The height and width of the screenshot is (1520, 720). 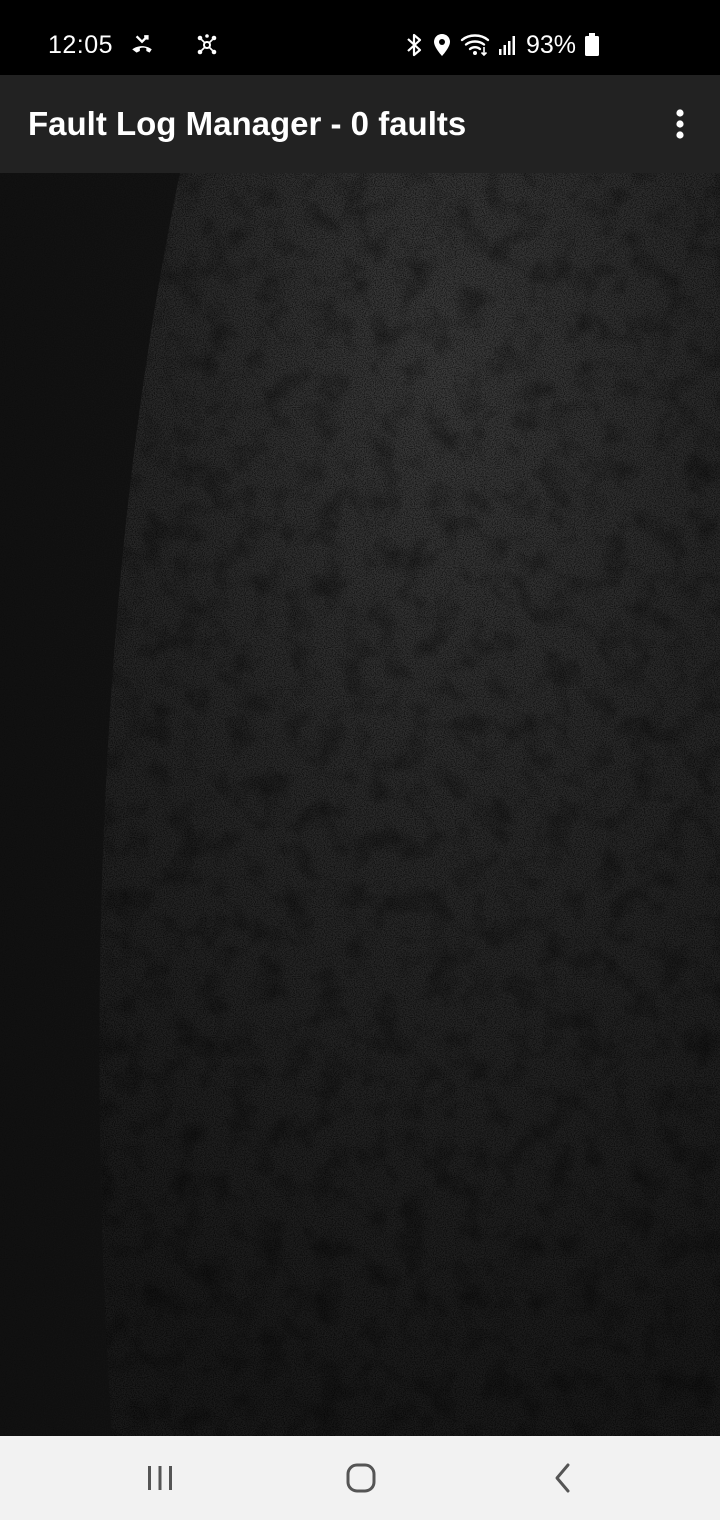 What do you see at coordinates (442, 45) in the screenshot?
I see `location-icon` at bounding box center [442, 45].